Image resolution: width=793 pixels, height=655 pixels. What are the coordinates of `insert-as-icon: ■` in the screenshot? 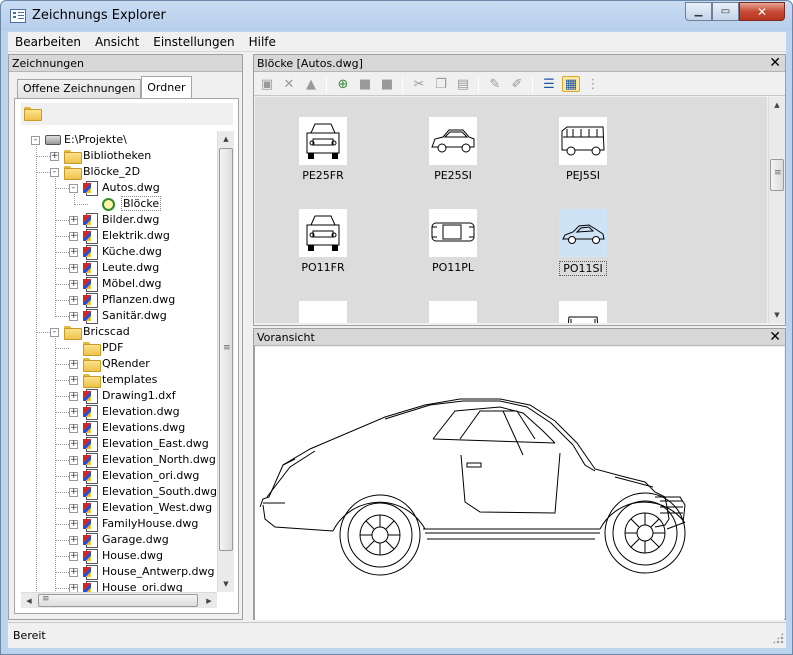 It's located at (365, 84).